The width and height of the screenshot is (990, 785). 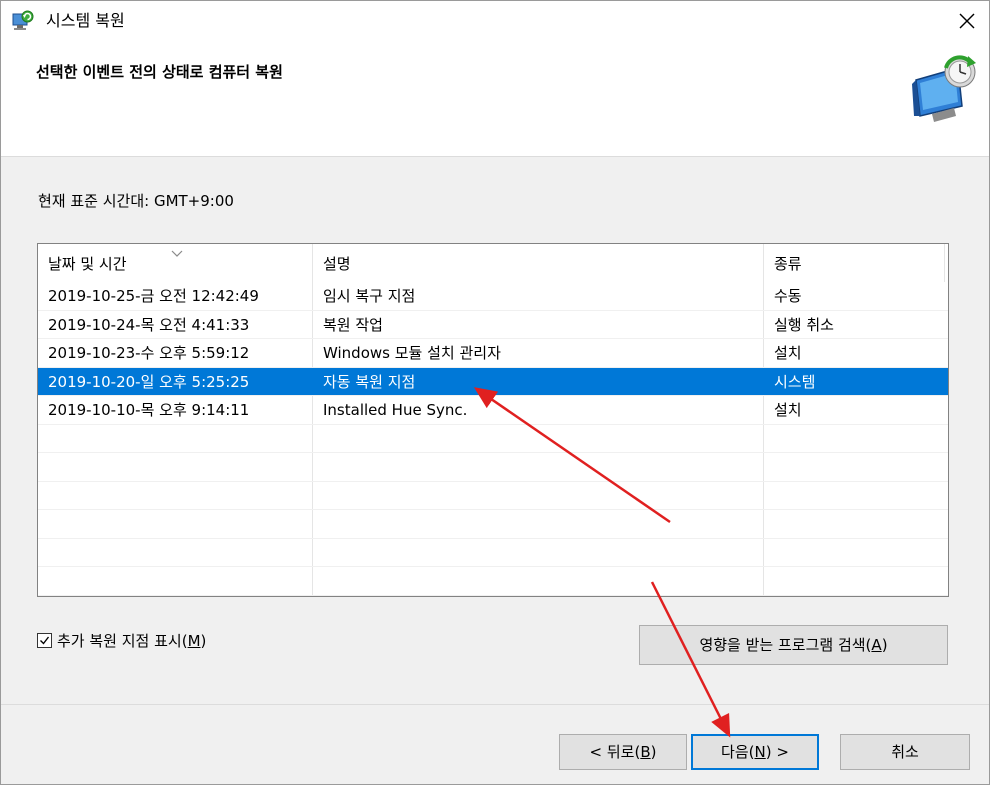 What do you see at coordinates (175, 296) in the screenshot?
I see `cell-date: 2019-10-25-금 오전 12:42:49` at bounding box center [175, 296].